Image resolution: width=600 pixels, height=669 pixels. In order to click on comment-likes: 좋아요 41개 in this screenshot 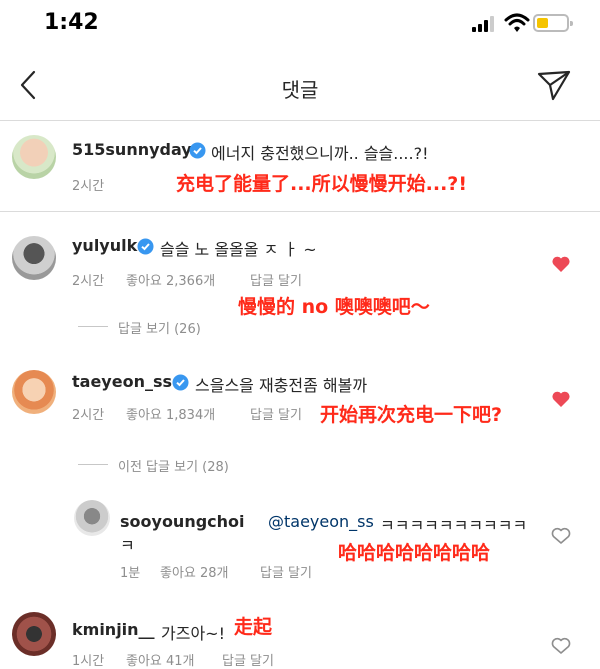, I will do `click(160, 659)`.